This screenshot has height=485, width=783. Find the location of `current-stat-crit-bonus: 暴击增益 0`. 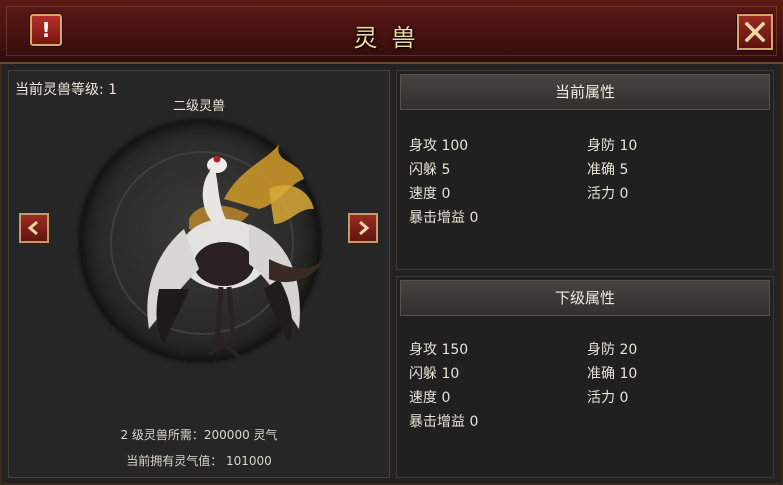

current-stat-crit-bonus: 暴击增益 0 is located at coordinates (444, 218).